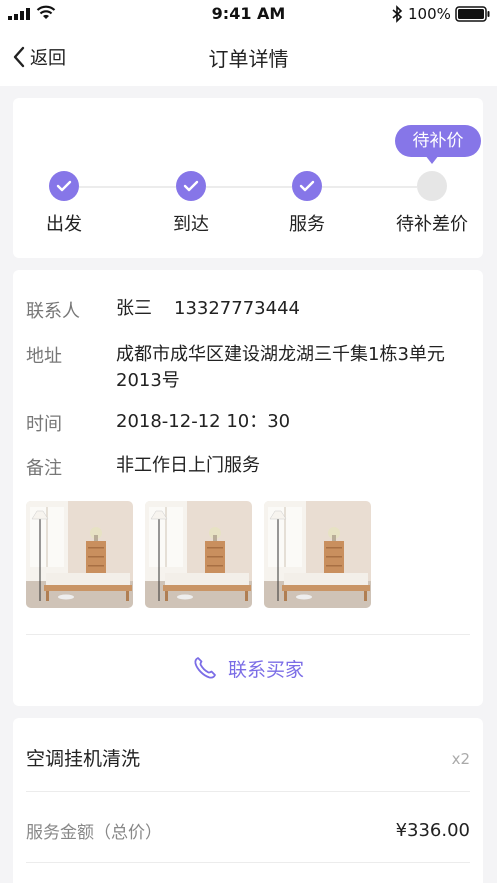 The image size is (497, 883). I want to click on step-dot-arrive, so click(191, 186).